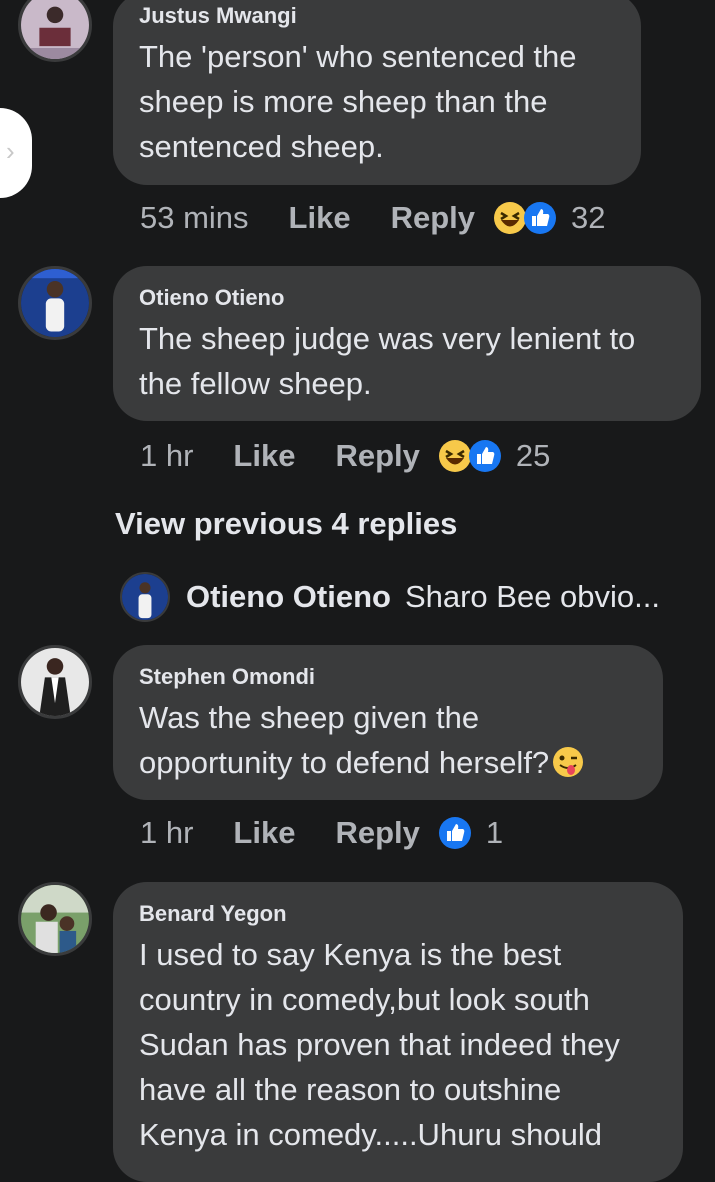 Image resolution: width=715 pixels, height=1182 pixels. I want to click on comment-author: Benard Yegon, so click(398, 914).